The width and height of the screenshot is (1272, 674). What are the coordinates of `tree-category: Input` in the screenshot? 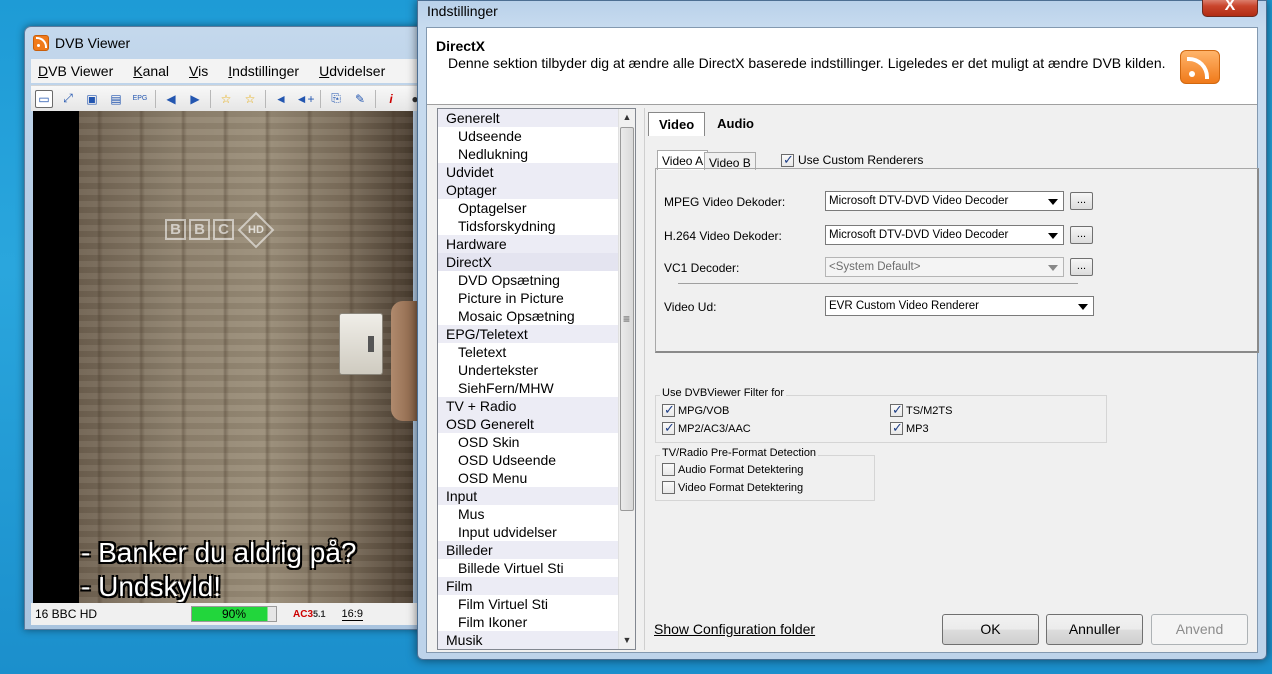 It's located at (536, 496).